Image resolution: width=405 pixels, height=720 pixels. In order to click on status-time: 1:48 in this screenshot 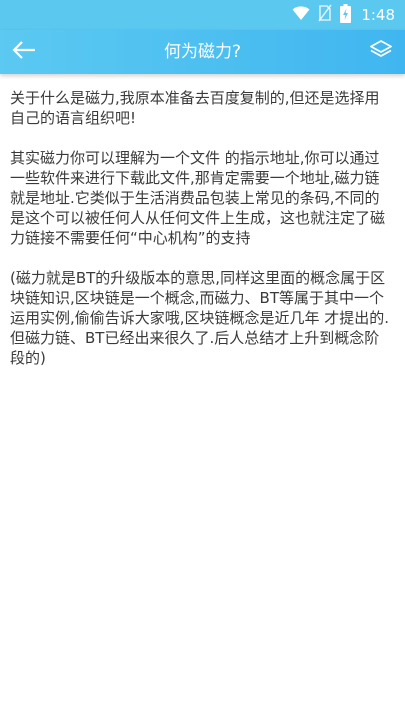, I will do `click(378, 15)`.